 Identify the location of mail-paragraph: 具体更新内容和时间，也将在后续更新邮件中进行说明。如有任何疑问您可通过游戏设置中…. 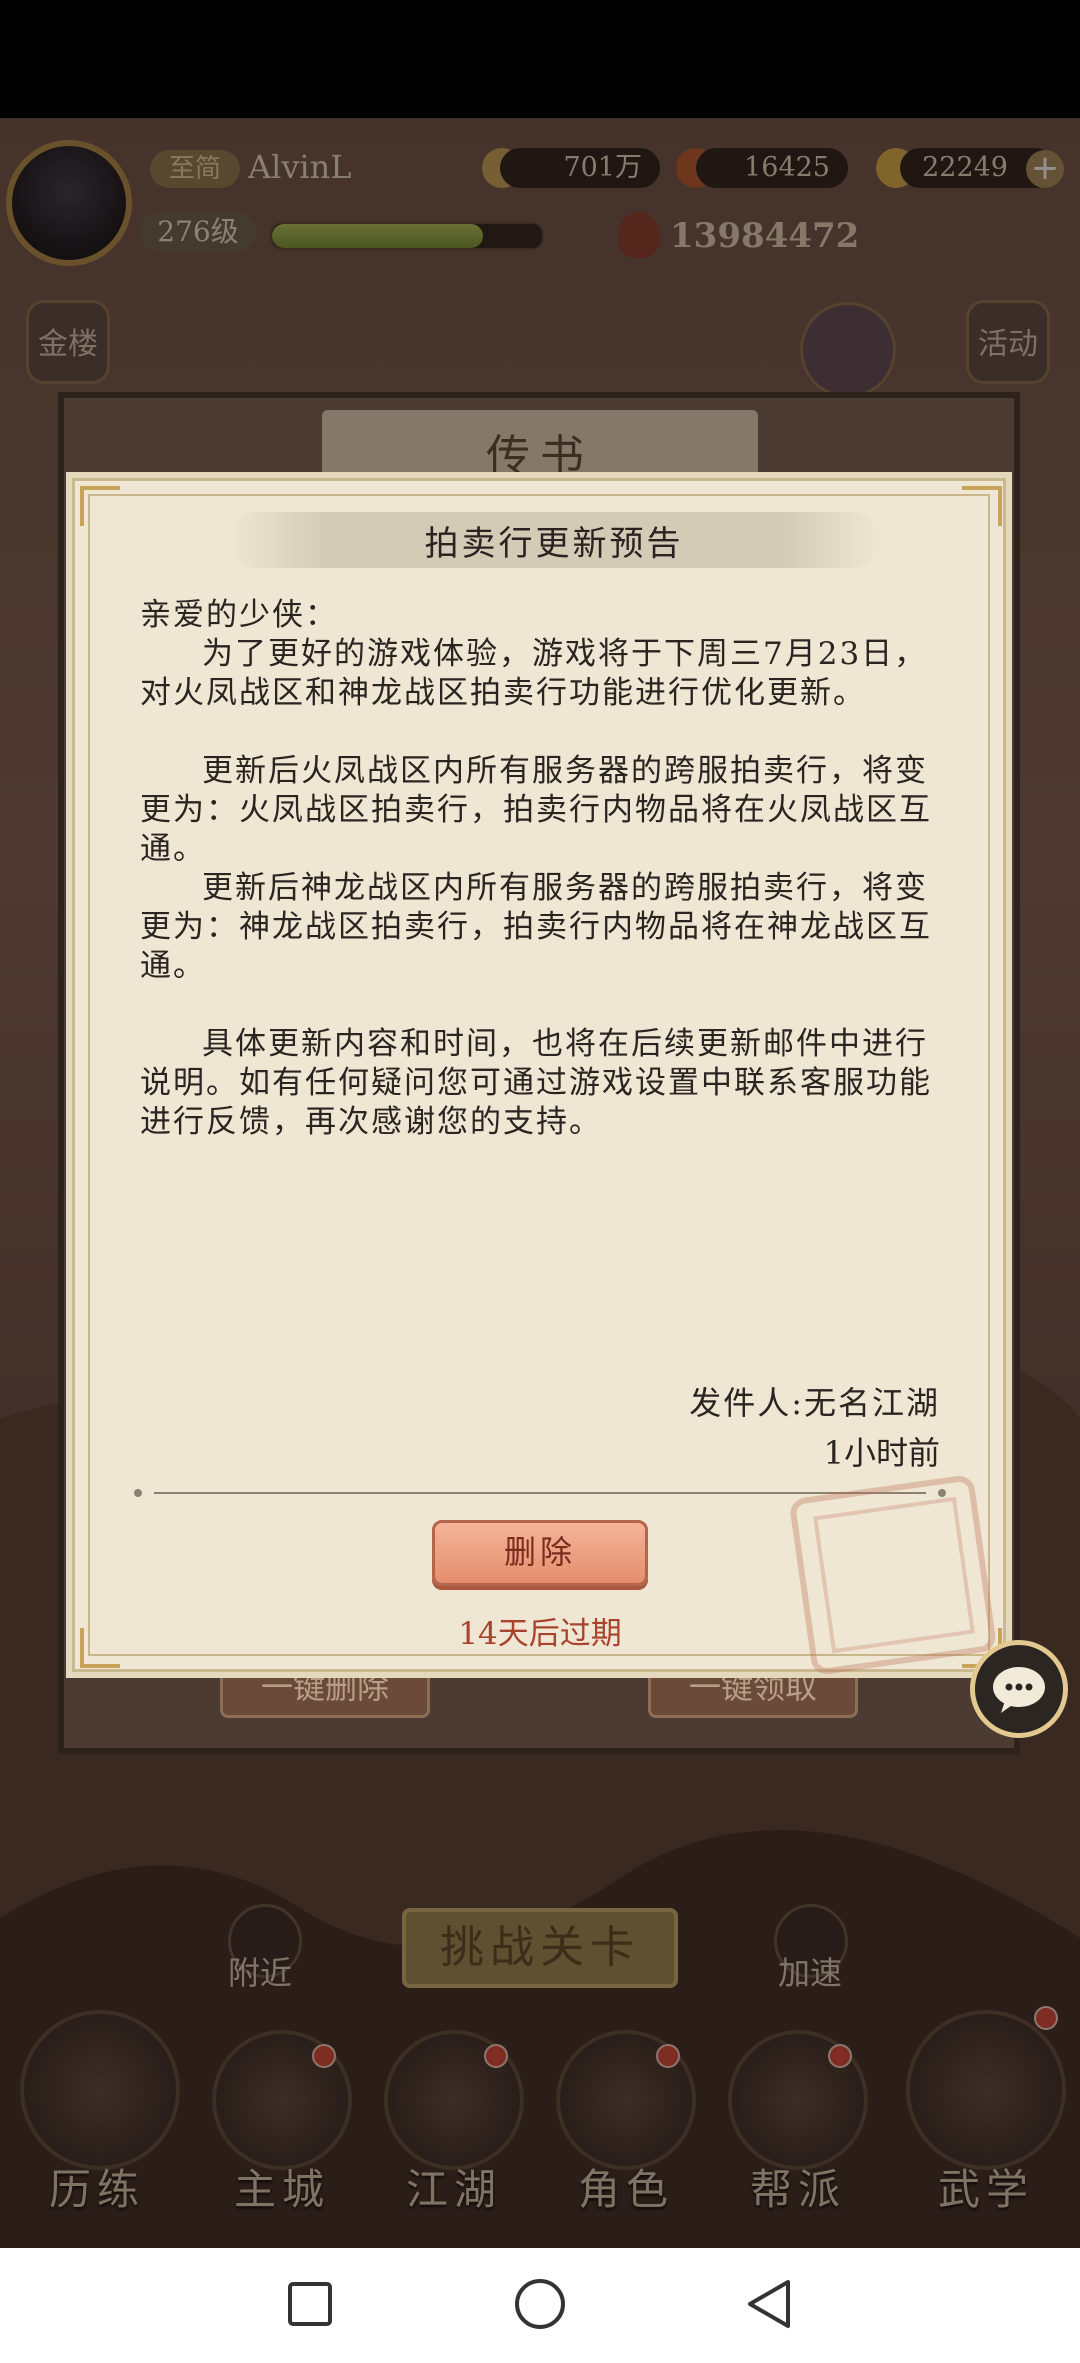
(536, 1083).